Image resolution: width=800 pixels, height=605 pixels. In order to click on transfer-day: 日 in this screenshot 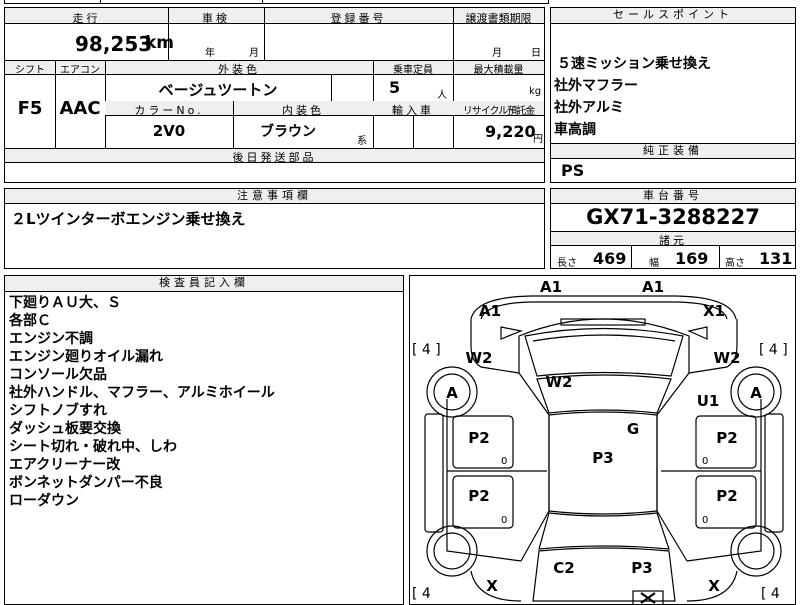, I will do `click(536, 53)`.